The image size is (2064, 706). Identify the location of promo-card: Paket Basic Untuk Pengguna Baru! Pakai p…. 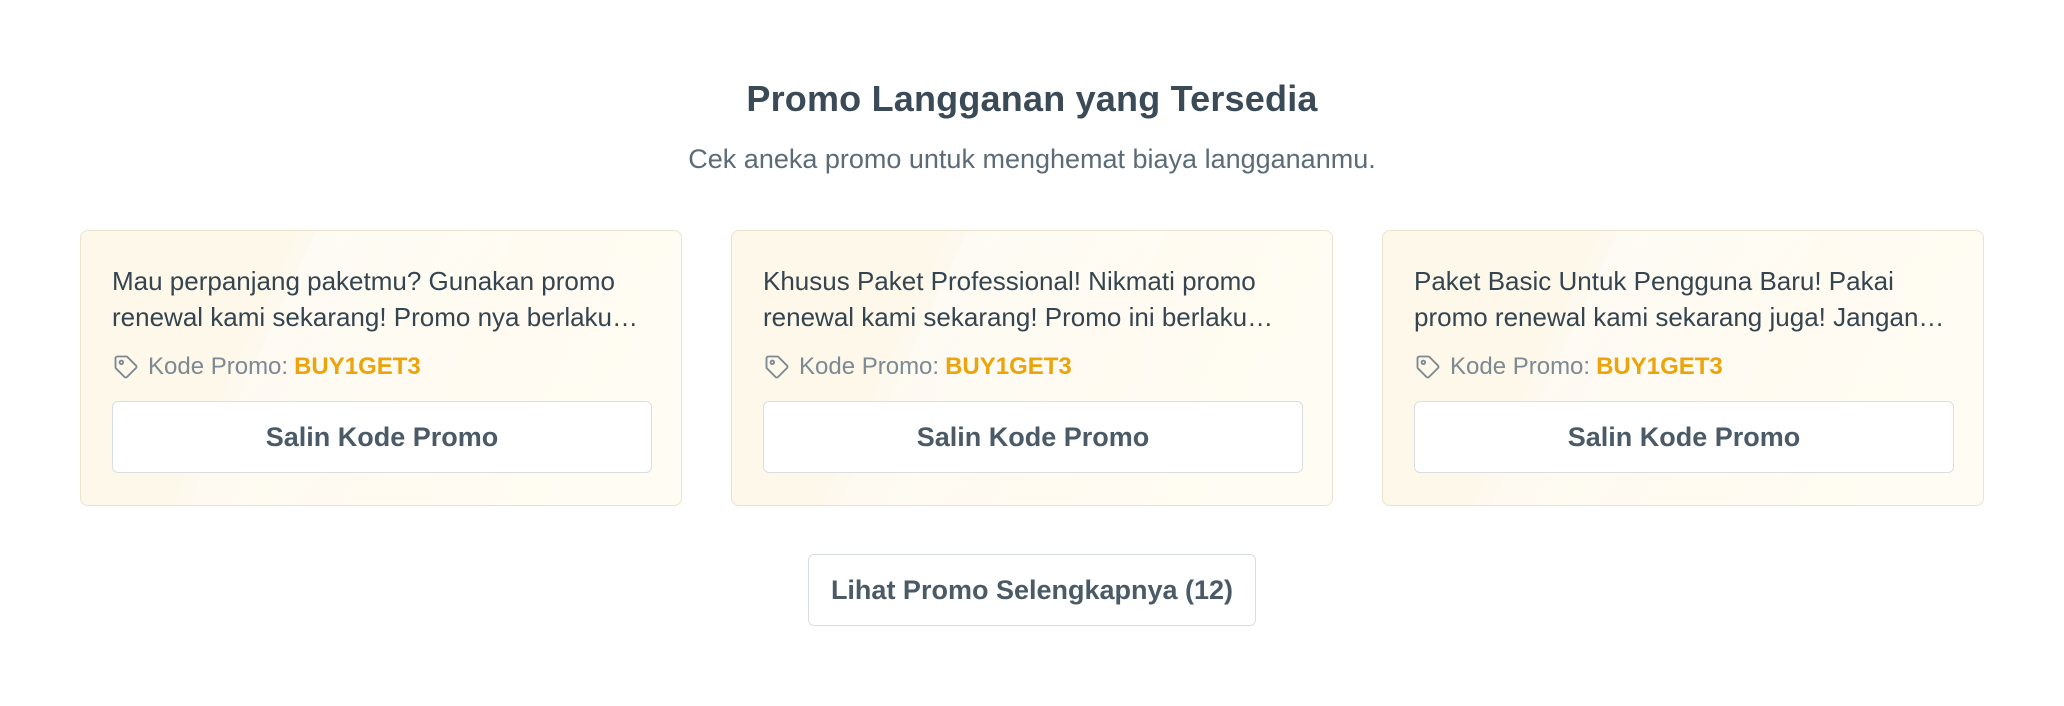
(1683, 368).